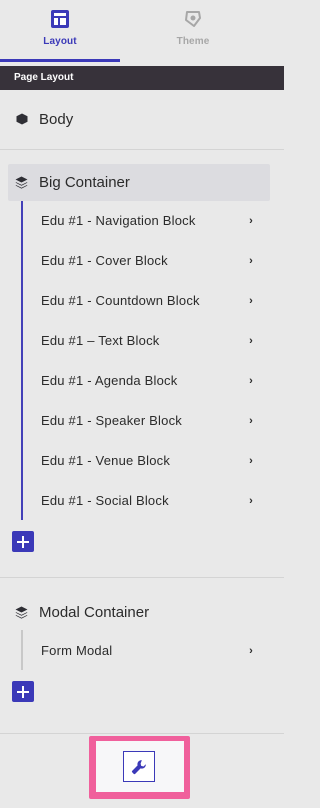  What do you see at coordinates (193, 31) in the screenshot?
I see `tab-theme: Theme` at bounding box center [193, 31].